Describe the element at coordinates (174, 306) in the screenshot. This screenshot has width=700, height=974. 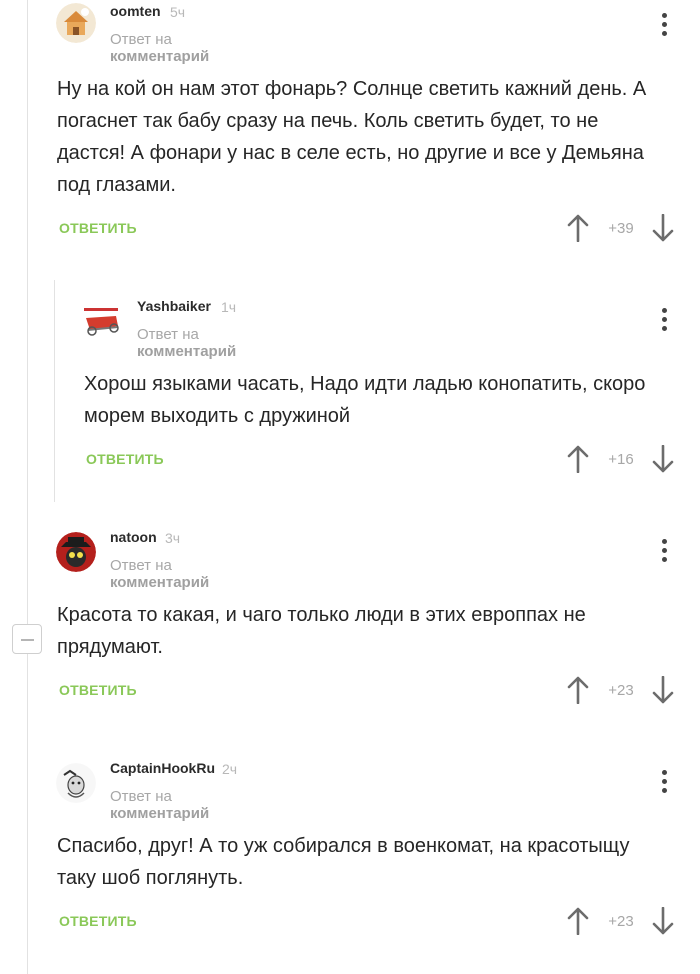
I see `comment-author: Yashbaiker` at that location.